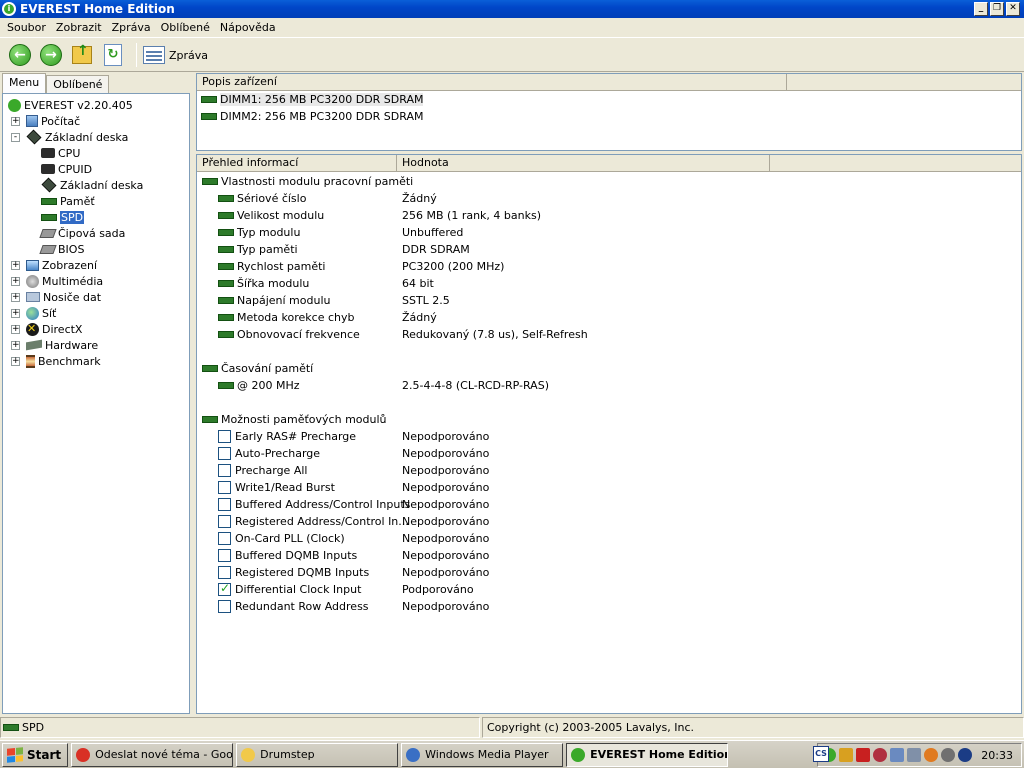  Describe the element at coordinates (609, 589) in the screenshot. I see `info-row: Differential Clock Input Podporováno` at that location.